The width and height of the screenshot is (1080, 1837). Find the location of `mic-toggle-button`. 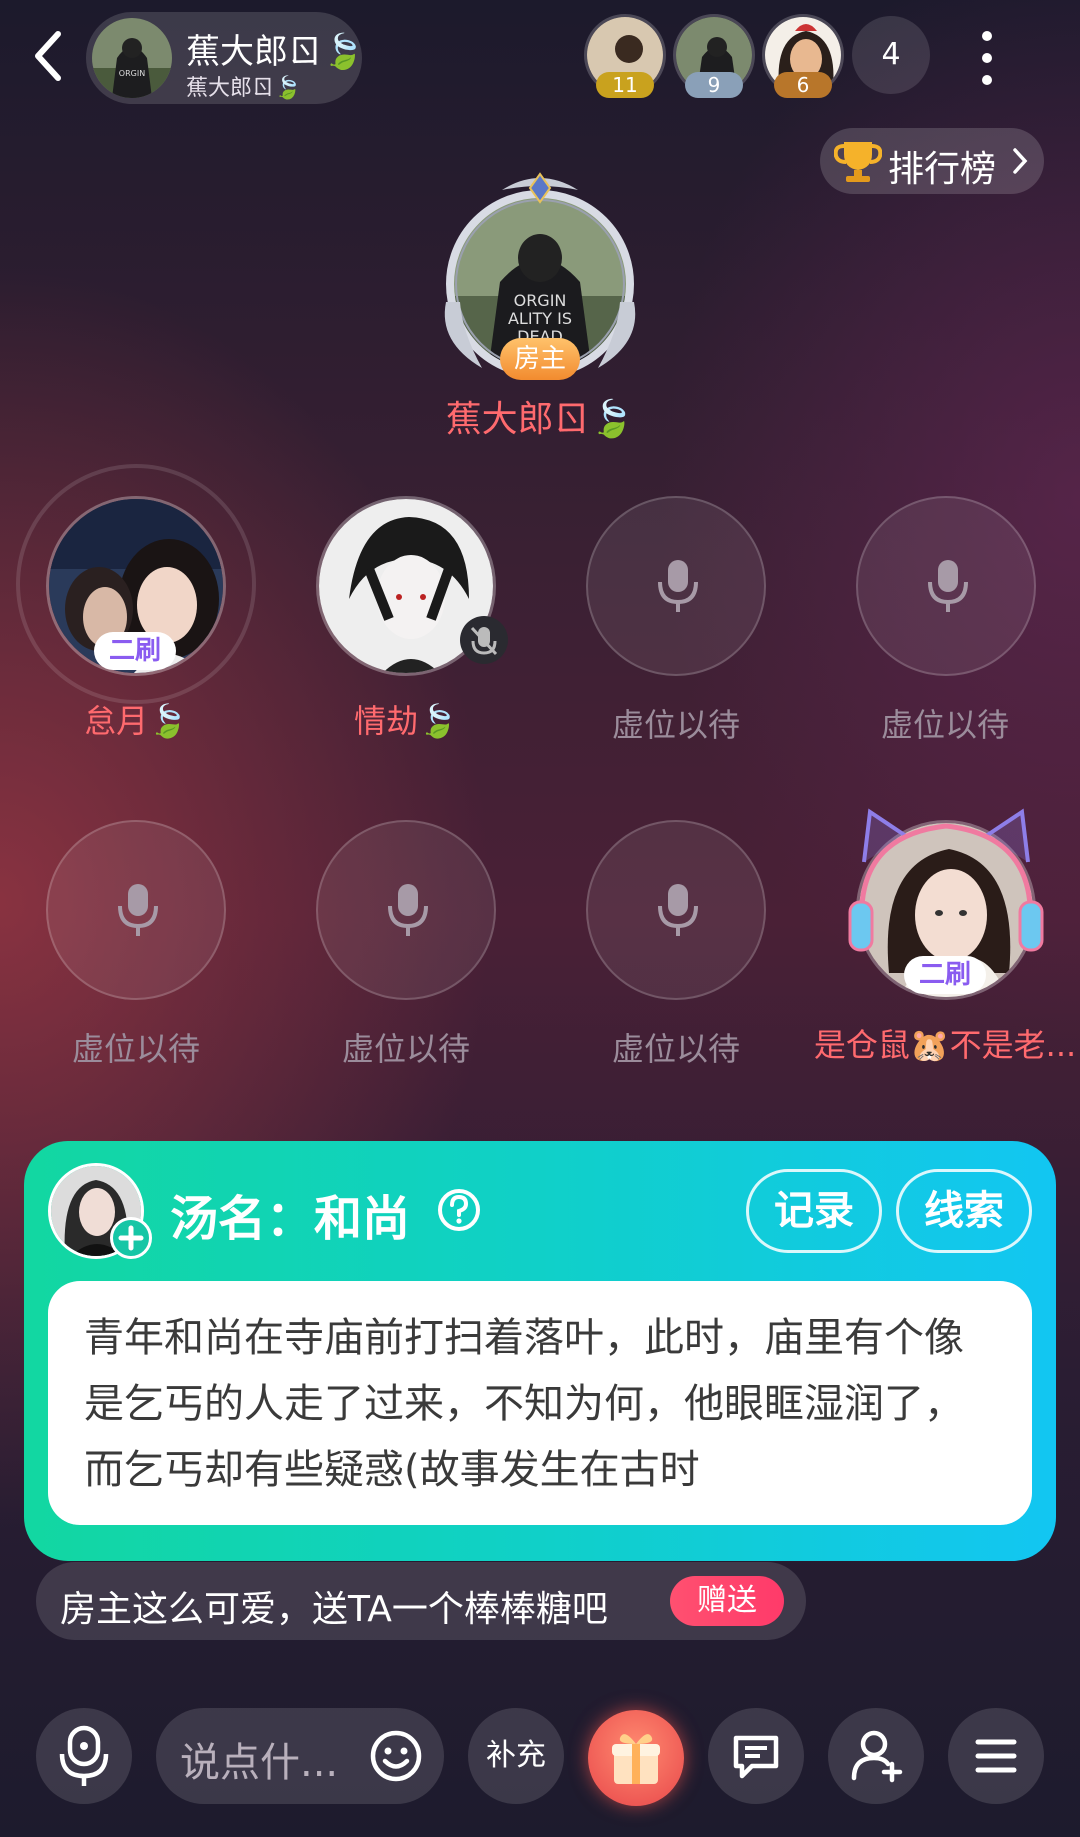

mic-toggle-button is located at coordinates (84, 1756).